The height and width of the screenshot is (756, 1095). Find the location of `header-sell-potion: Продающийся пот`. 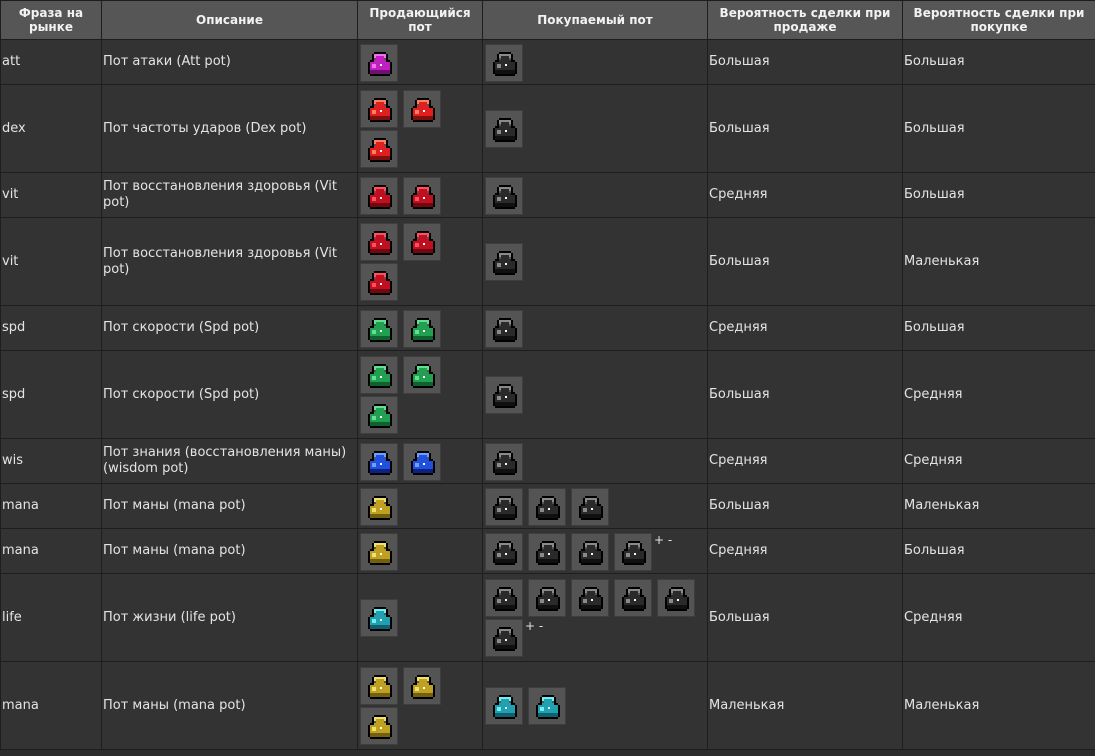

header-sell-potion: Продающийся пот is located at coordinates (420, 20).